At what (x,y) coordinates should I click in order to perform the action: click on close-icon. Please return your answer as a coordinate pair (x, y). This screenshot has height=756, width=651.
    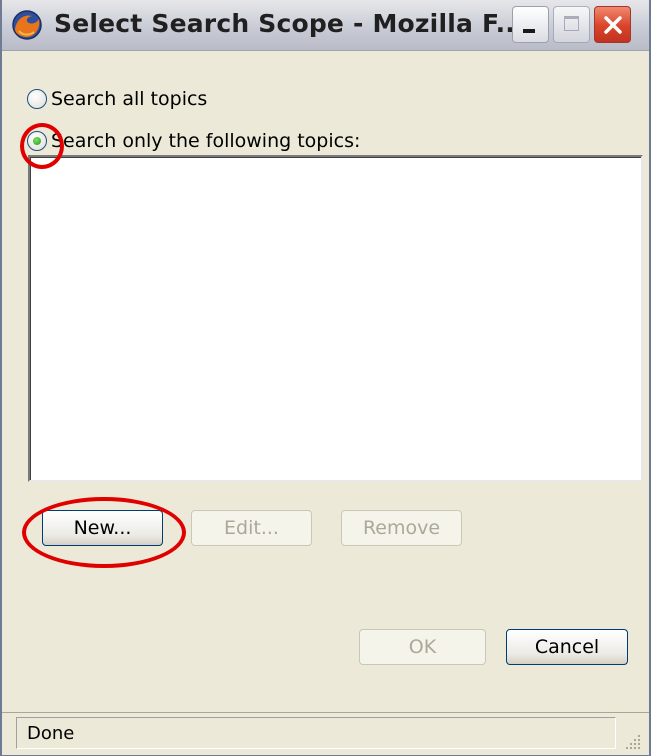
    Looking at the image, I should click on (613, 25).